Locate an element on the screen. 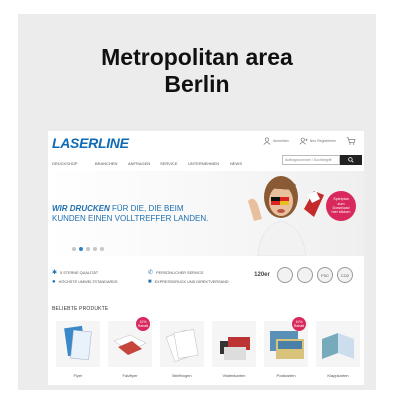 This screenshot has height=406, width=395. cart-icon is located at coordinates (351, 141).